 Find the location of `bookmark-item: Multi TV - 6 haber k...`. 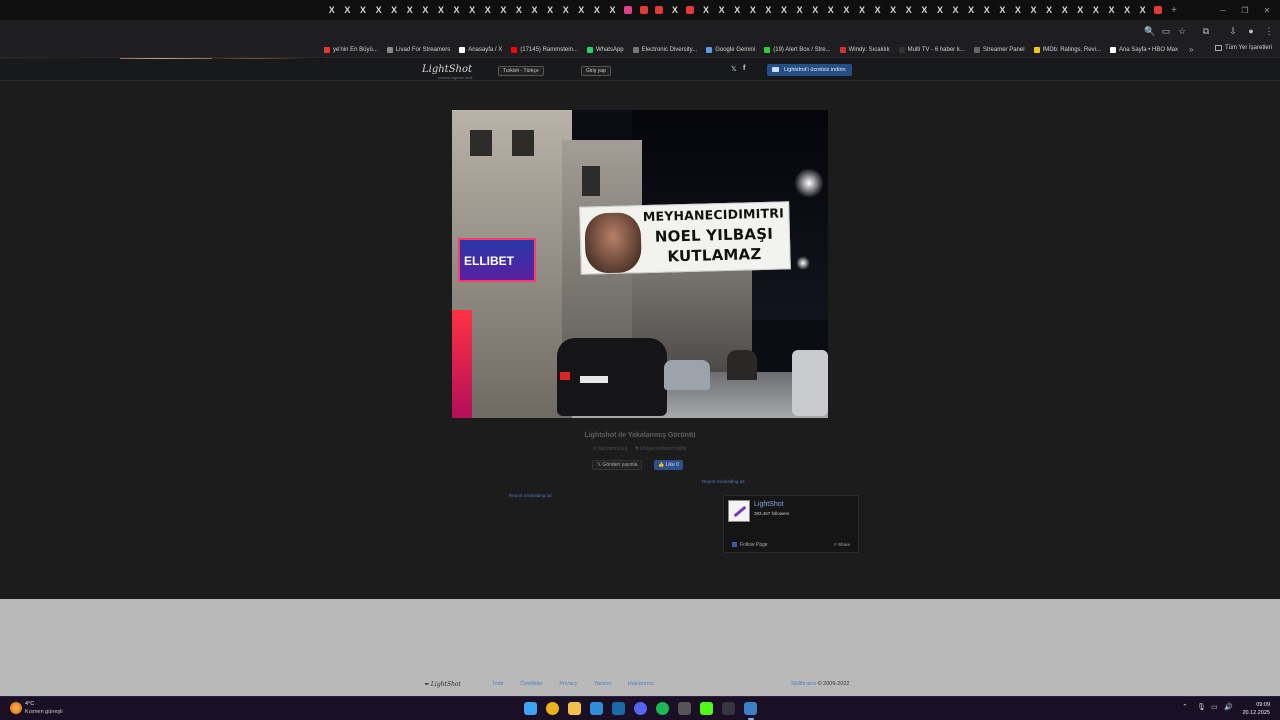

bookmark-item: Multi TV - 6 haber k... is located at coordinates (931, 49).